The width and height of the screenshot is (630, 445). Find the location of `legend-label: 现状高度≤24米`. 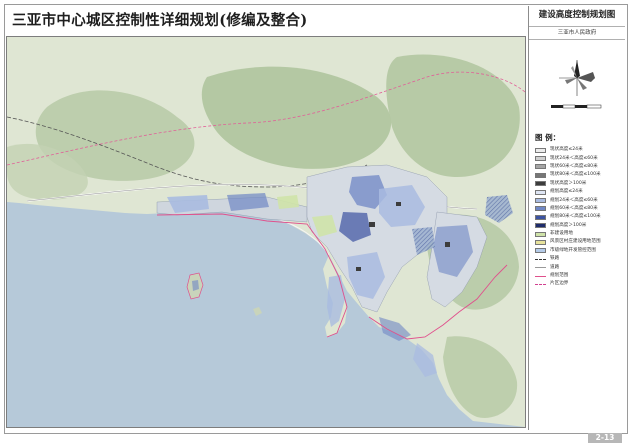

legend-label: 现状高度≤24米 is located at coordinates (566, 150).